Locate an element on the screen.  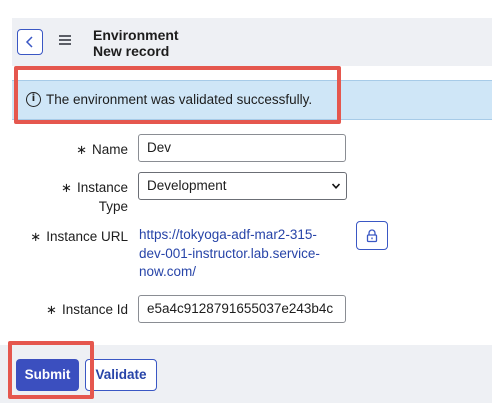
back-button is located at coordinates (30, 42).